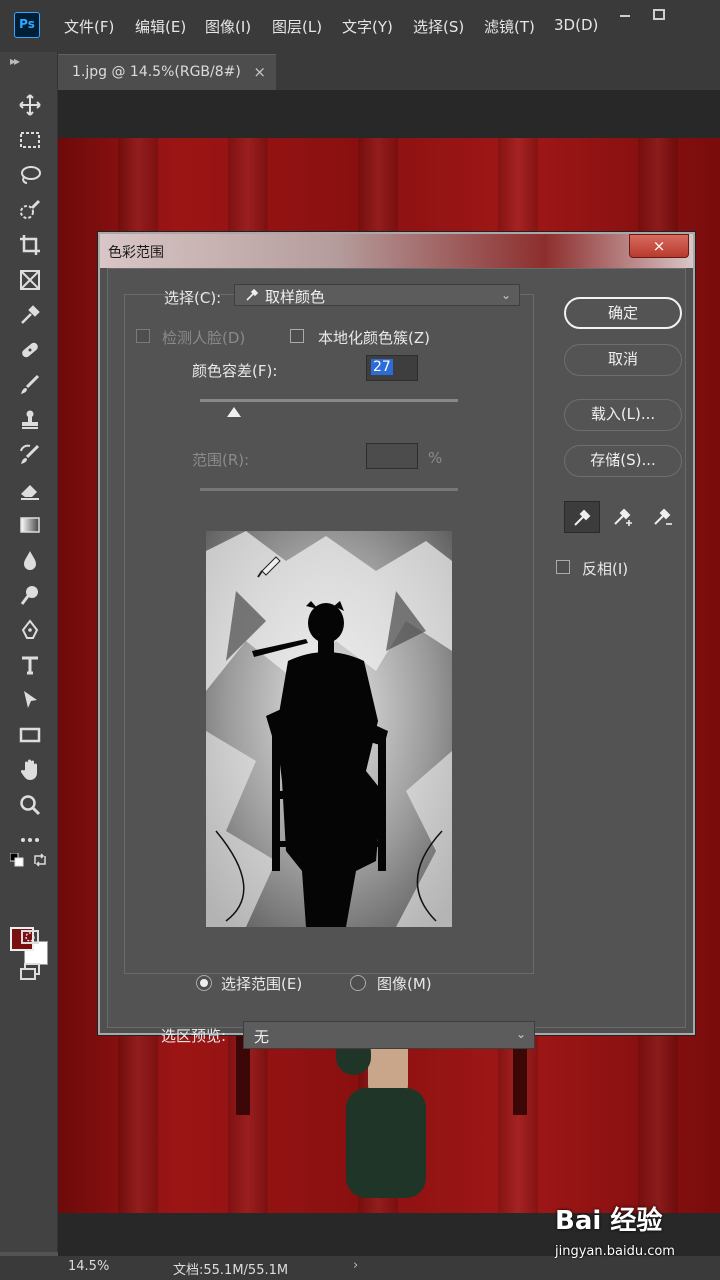 The image size is (720, 1280). What do you see at coordinates (30, 525) in the screenshot?
I see `gradient-icon` at bounding box center [30, 525].